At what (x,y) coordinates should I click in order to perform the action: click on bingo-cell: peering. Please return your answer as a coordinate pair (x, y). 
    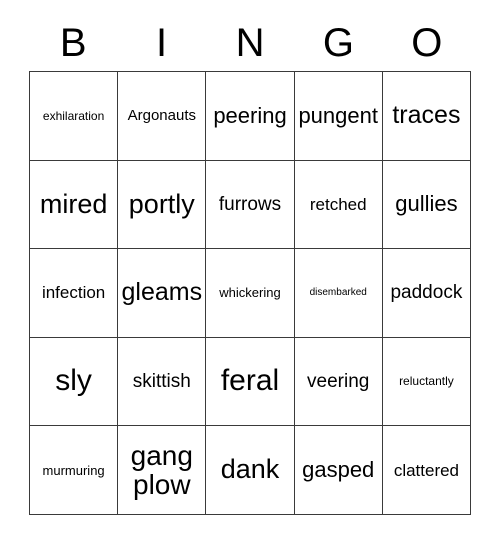
    Looking at the image, I should click on (250, 116).